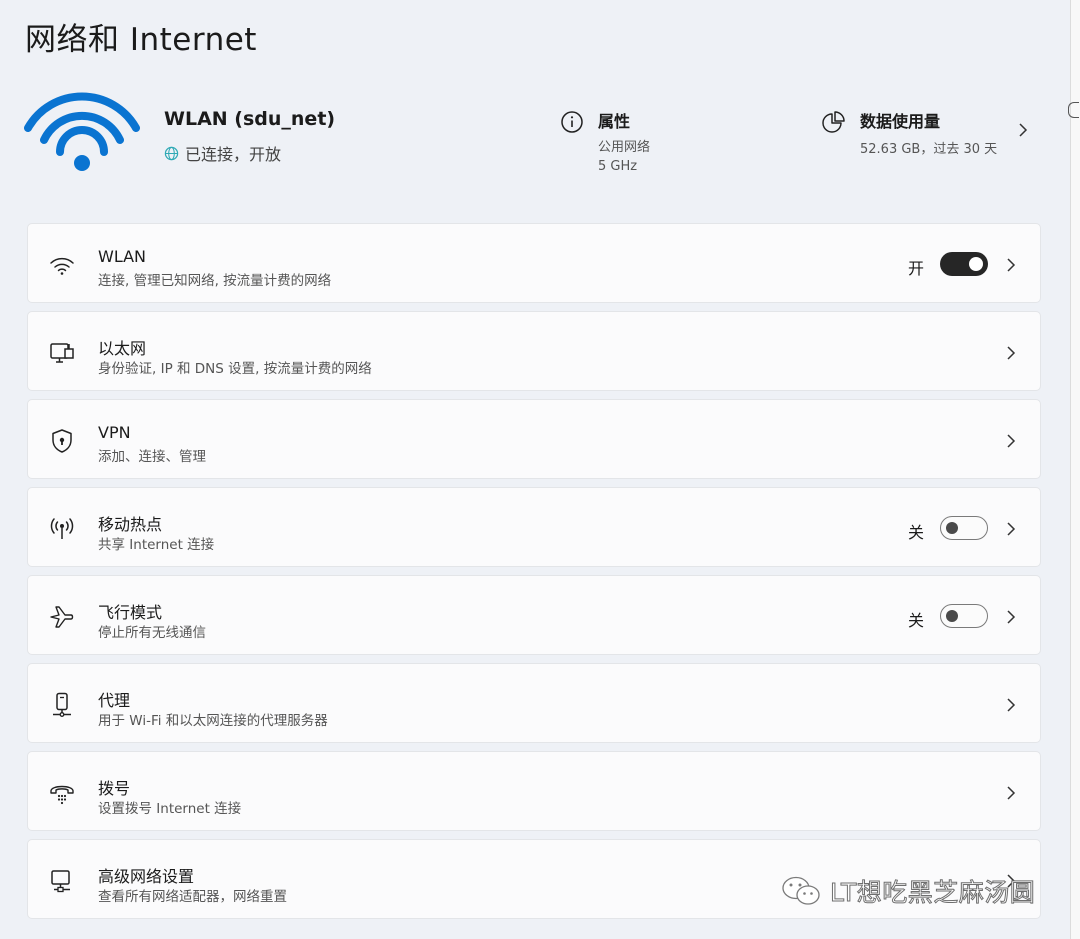  Describe the element at coordinates (618, 166) in the screenshot. I see `network-band: 5 GHz` at that location.